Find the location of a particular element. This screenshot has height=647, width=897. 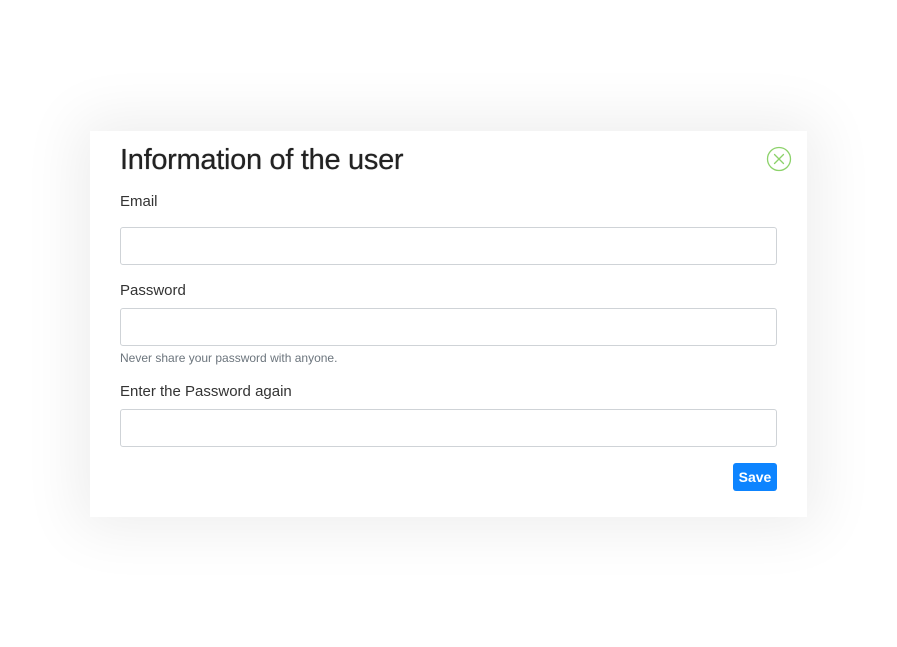

password-help-text: Never share your password with anyone. is located at coordinates (229, 358).